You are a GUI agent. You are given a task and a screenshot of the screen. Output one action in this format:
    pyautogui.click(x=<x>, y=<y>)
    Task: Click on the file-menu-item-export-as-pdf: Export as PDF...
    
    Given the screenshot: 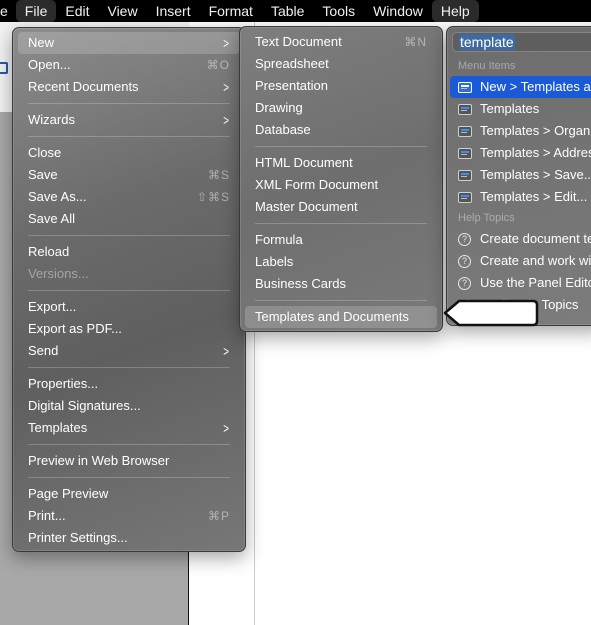 What is the action you would take?
    pyautogui.click(x=129, y=329)
    